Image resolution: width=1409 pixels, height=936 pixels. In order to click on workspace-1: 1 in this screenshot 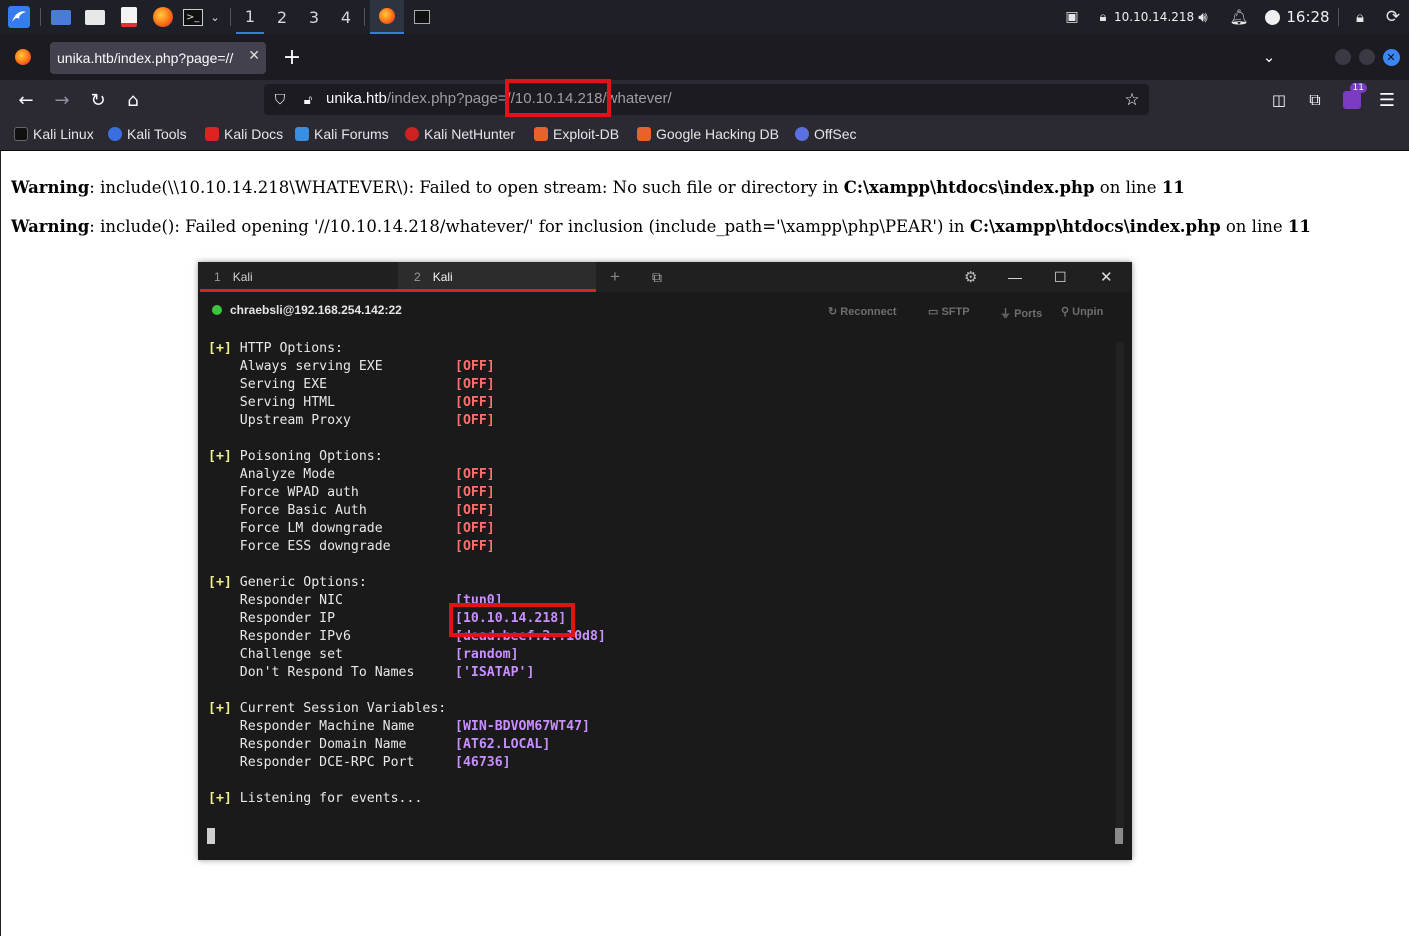, I will do `click(250, 17)`.